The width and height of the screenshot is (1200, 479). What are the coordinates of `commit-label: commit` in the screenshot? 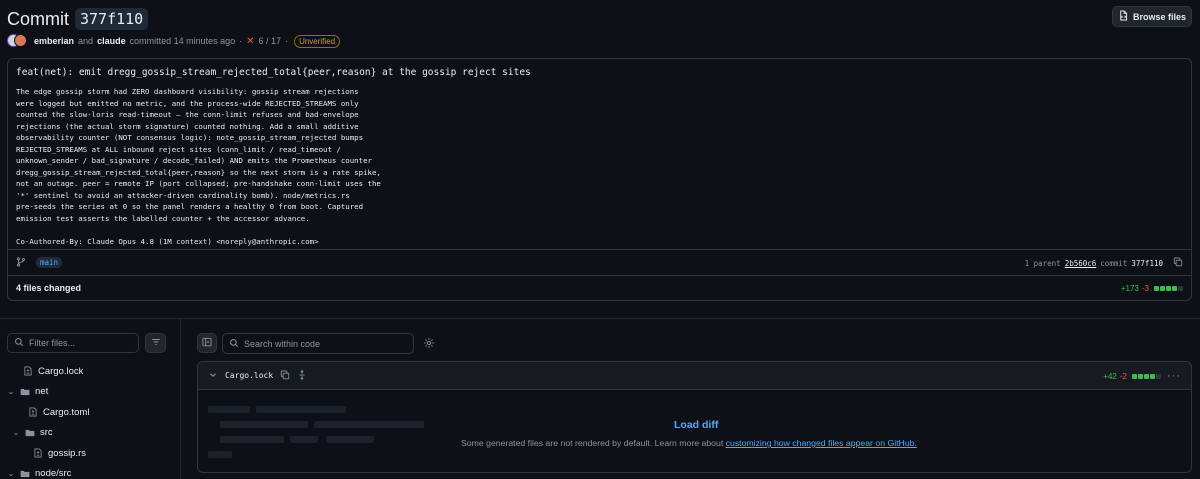 It's located at (1114, 263).